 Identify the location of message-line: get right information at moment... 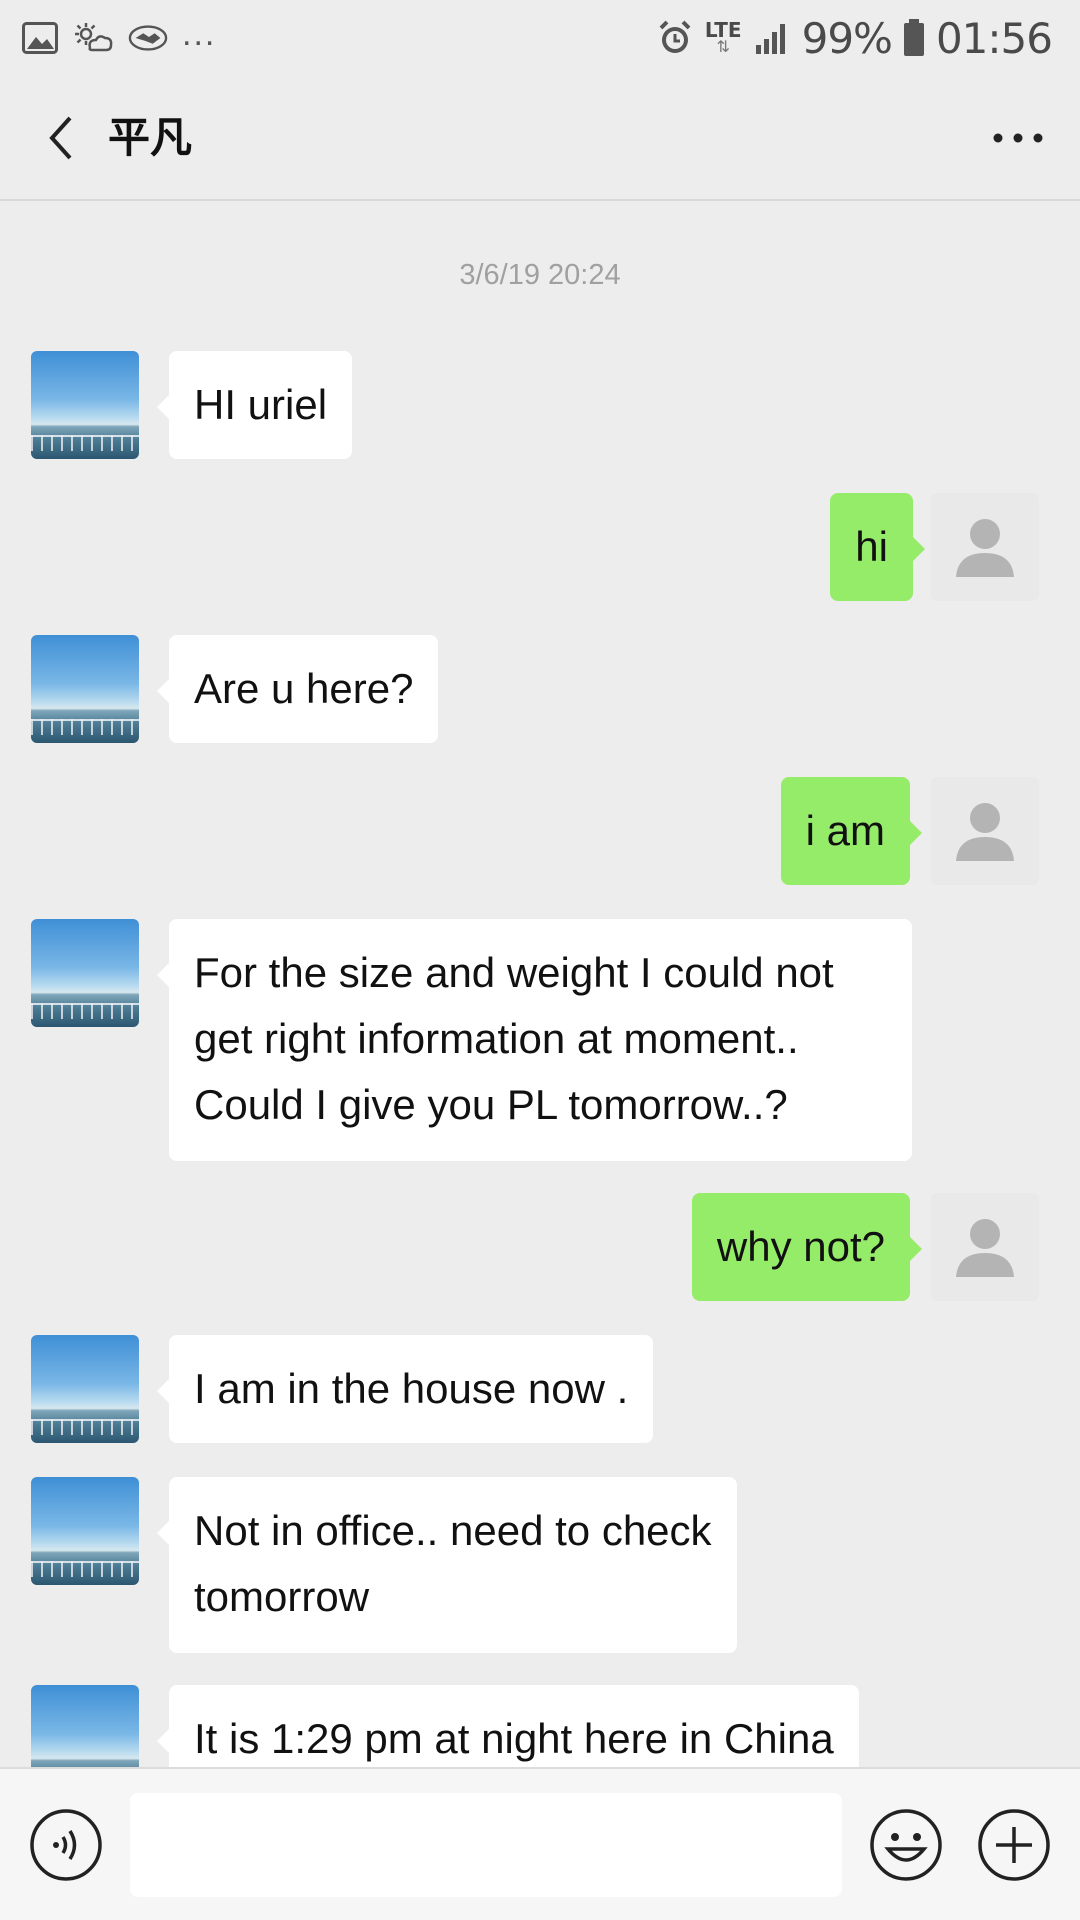
(496, 1038).